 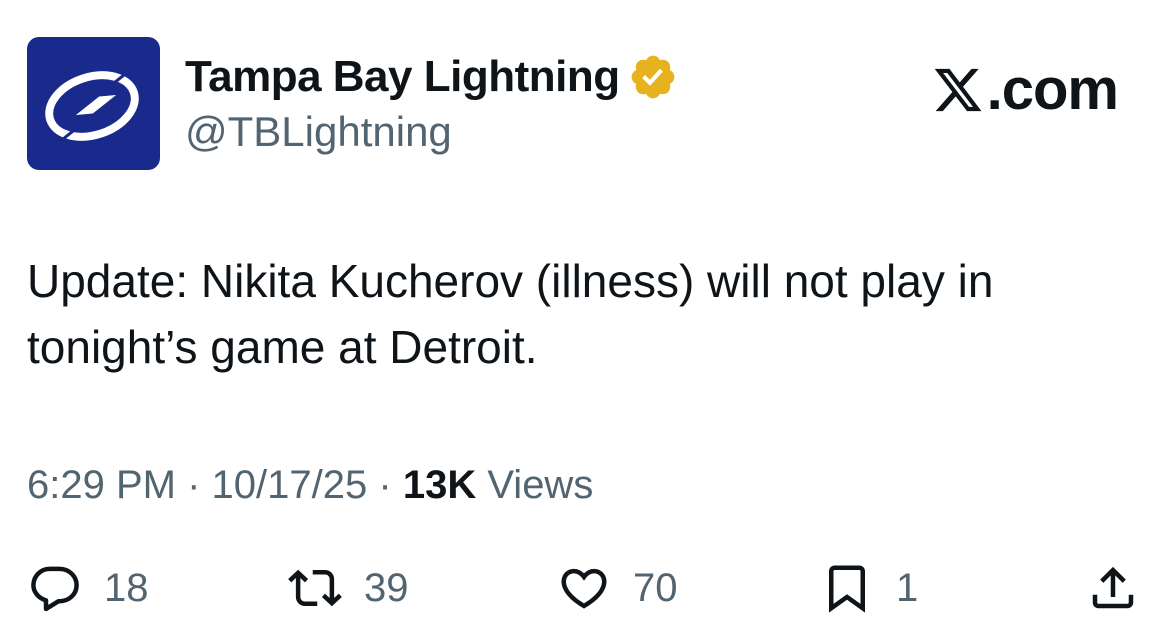 What do you see at coordinates (290, 485) in the screenshot?
I see `tweet-date: 10/17/25` at bounding box center [290, 485].